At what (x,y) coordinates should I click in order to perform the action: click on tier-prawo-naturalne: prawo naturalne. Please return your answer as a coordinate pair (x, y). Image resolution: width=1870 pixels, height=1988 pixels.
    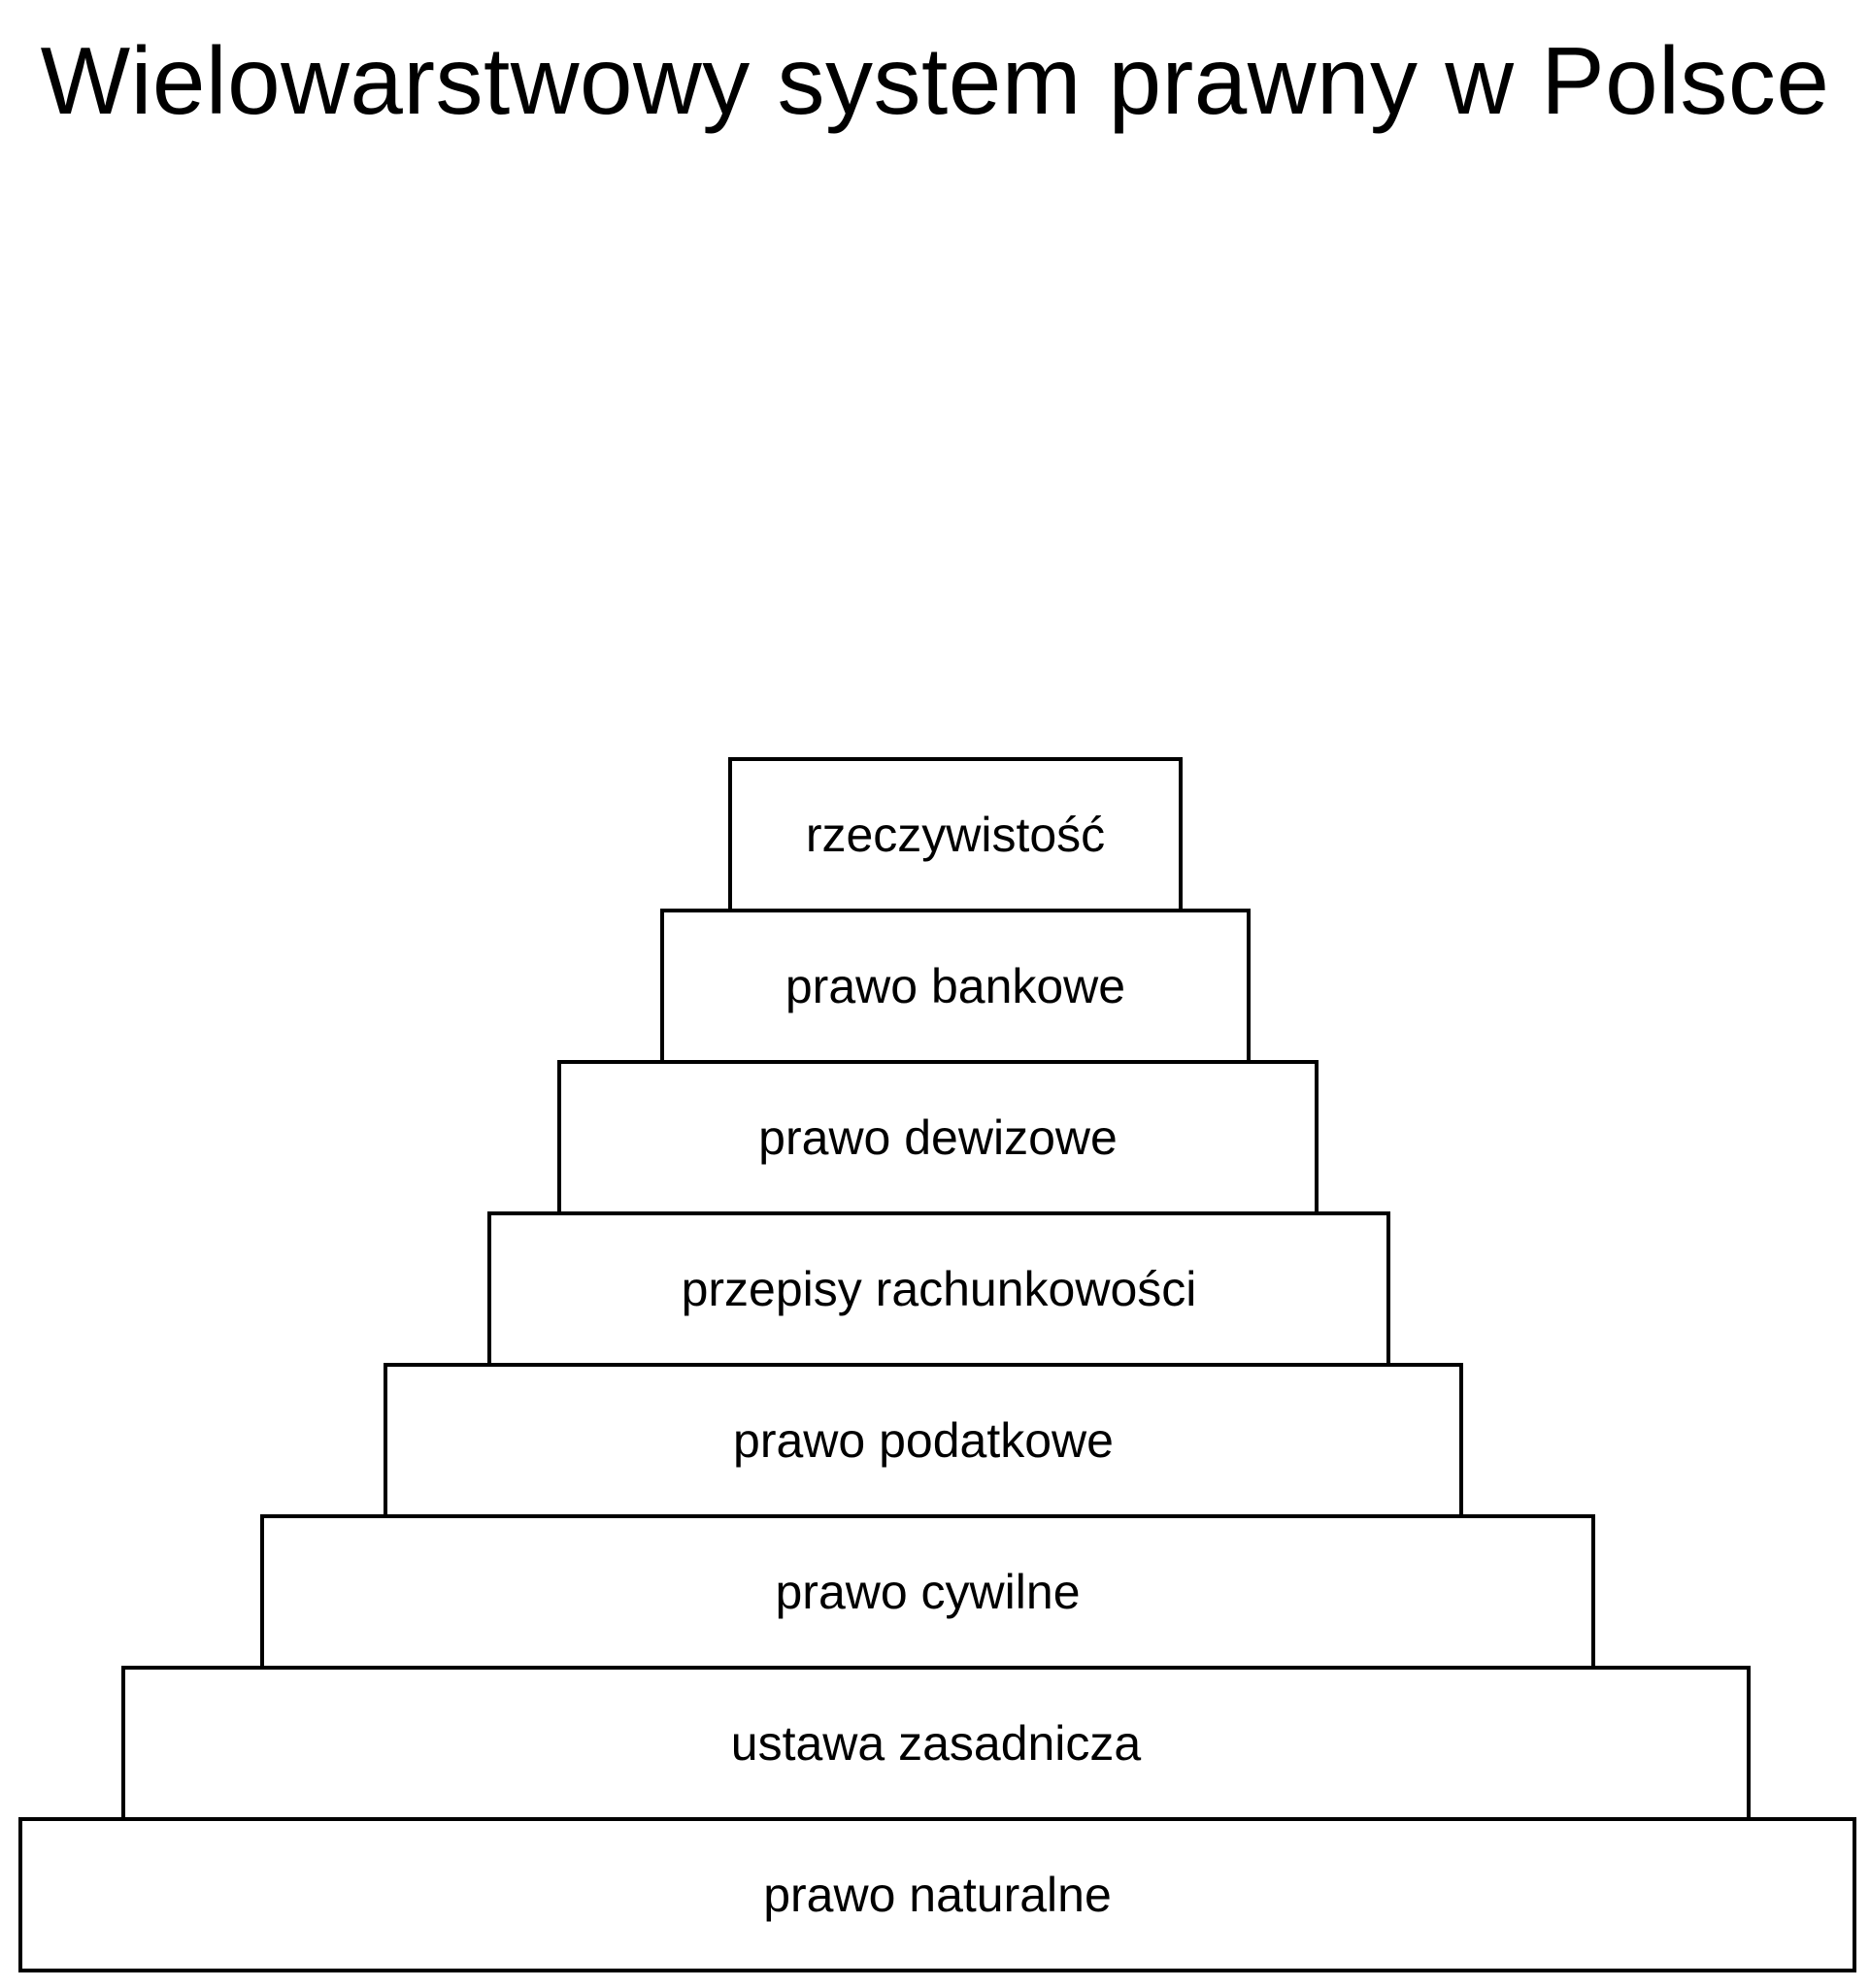
    Looking at the image, I should click on (937, 1894).